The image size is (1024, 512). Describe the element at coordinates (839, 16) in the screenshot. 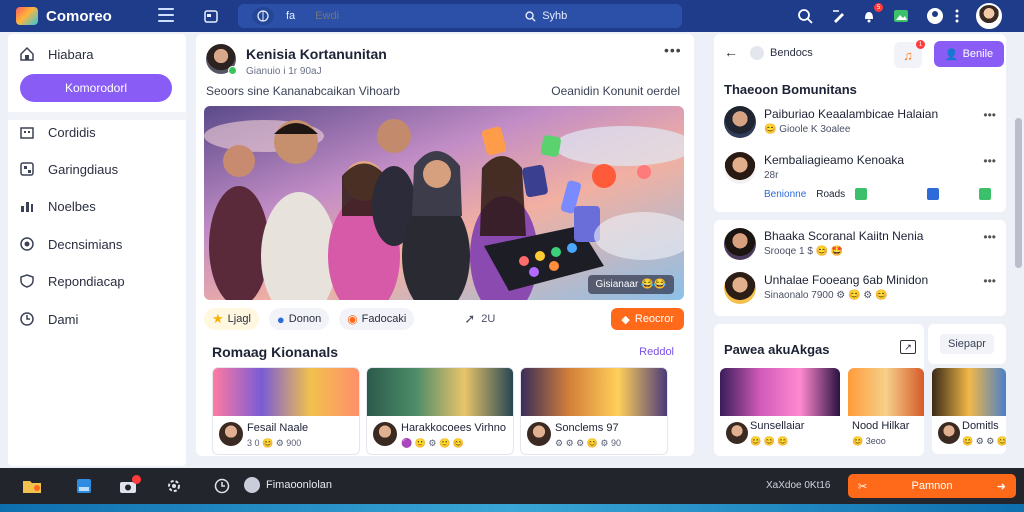

I see `edit-icon` at that location.